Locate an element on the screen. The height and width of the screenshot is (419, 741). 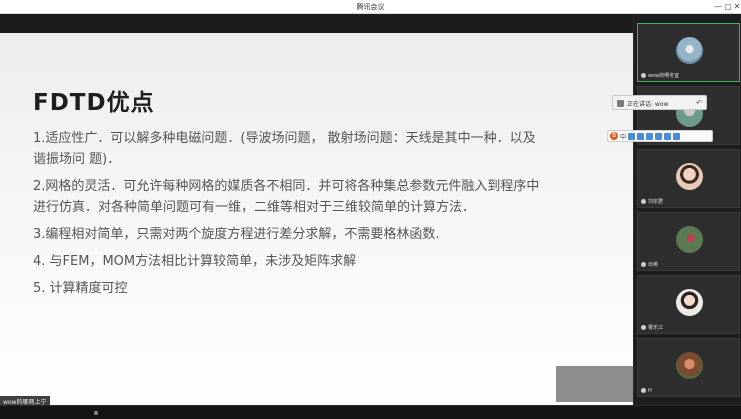
slide-line-5: 5. 计算精度可控 is located at coordinates (80, 288).